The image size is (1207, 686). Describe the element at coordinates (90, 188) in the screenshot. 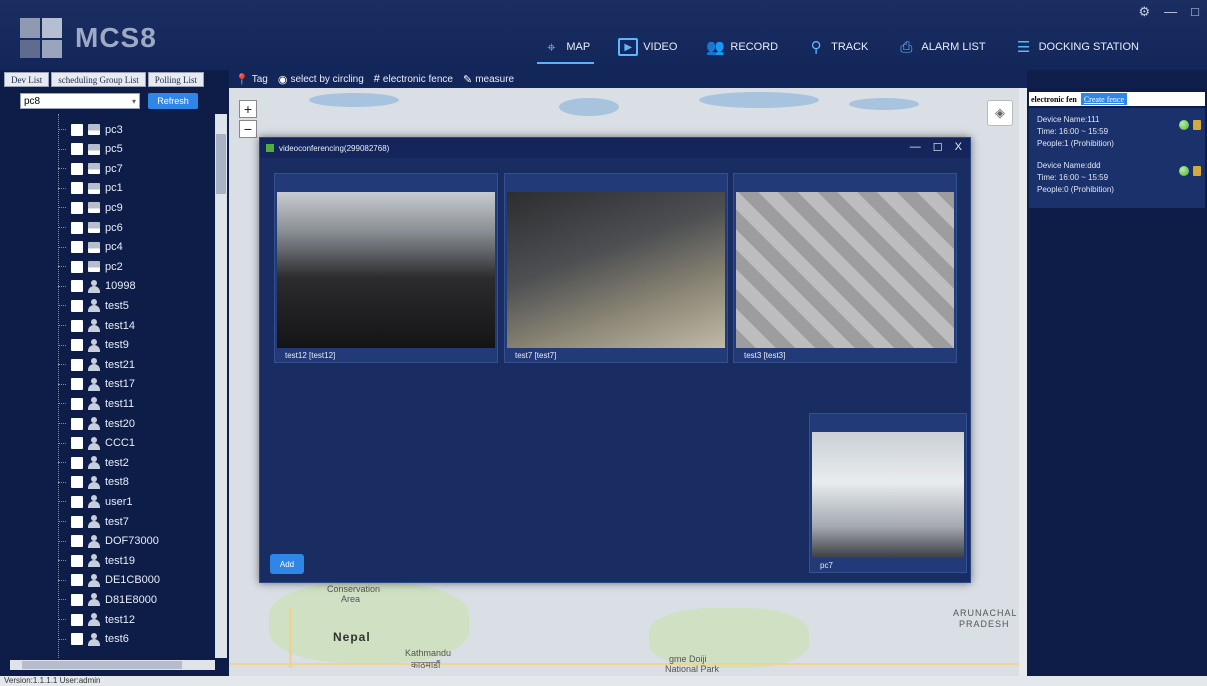

I see `tree-item: pc1` at that location.